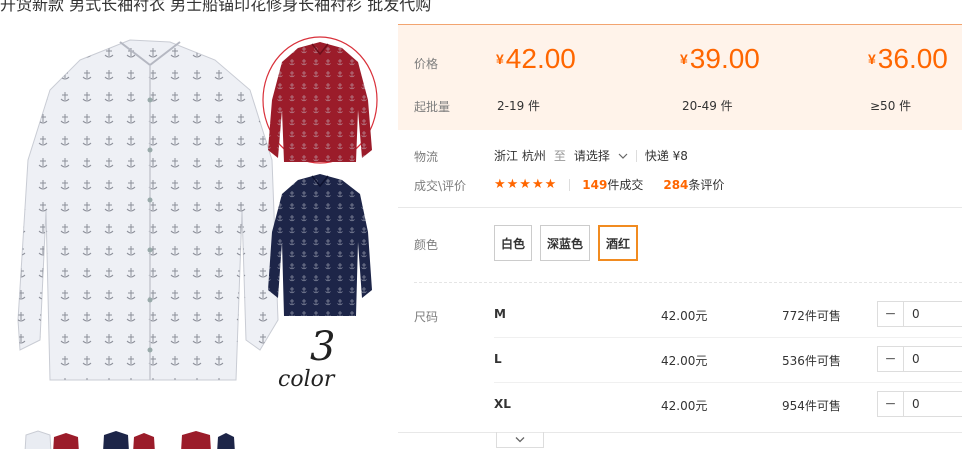 The width and height of the screenshot is (962, 449). Describe the element at coordinates (520, 156) in the screenshot. I see `origin-location: 浙江 杭州` at that location.